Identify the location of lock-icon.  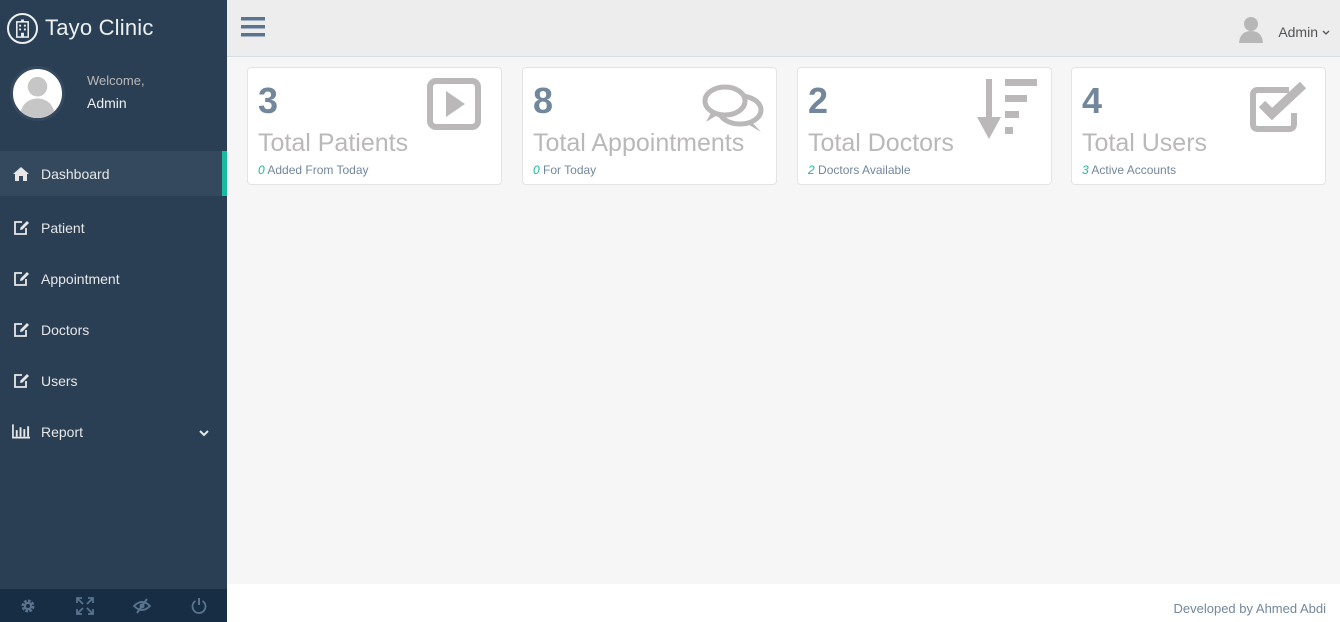
(142, 605).